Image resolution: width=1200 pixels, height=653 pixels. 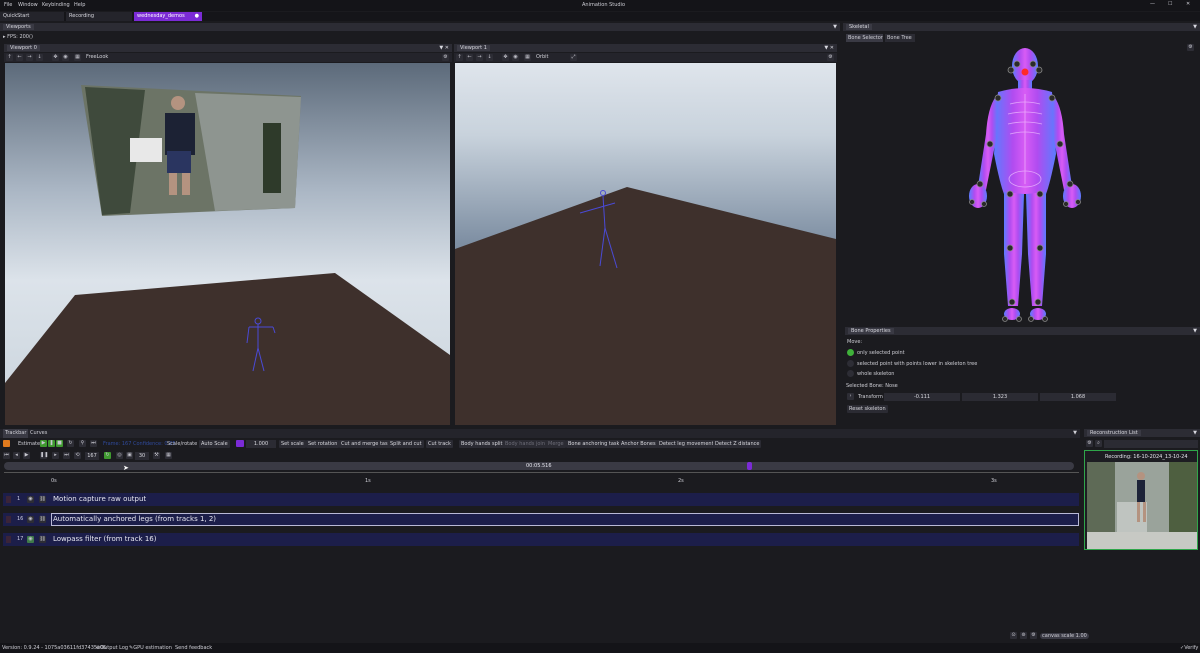 What do you see at coordinates (32, 16) in the screenshot?
I see `tab-quickstart: QuickStart` at bounding box center [32, 16].